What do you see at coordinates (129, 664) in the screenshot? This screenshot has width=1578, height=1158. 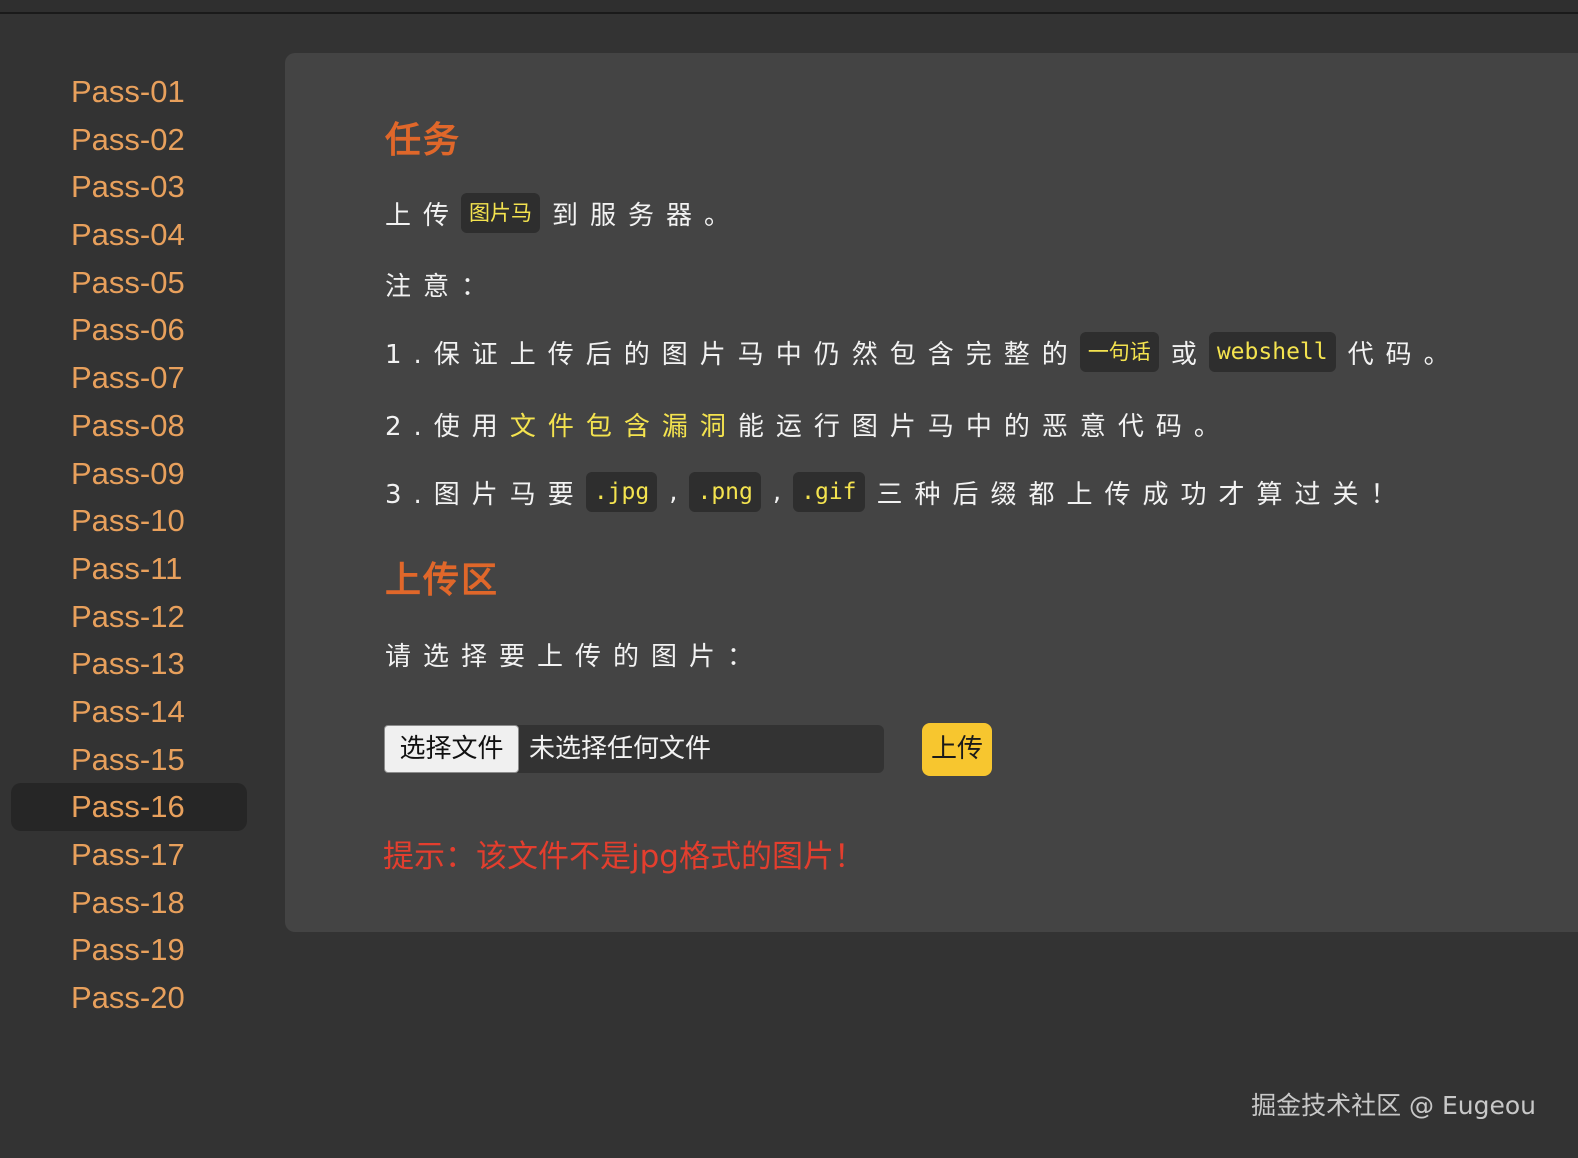 I see `sidebar-item-pass-13: Pass-13` at bounding box center [129, 664].